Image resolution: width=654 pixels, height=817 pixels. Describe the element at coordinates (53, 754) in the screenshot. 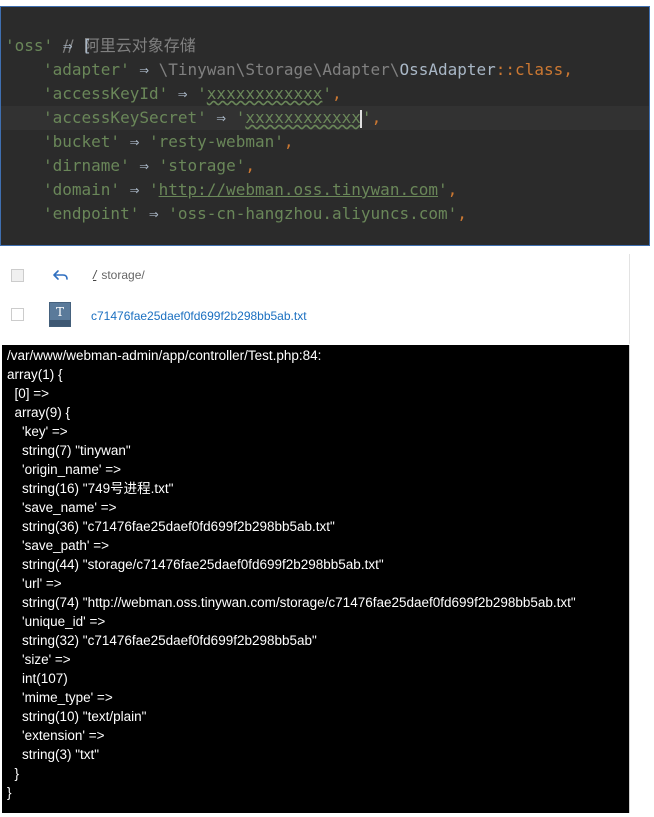

I see `terminal-line: string(3) "txt"` at that location.